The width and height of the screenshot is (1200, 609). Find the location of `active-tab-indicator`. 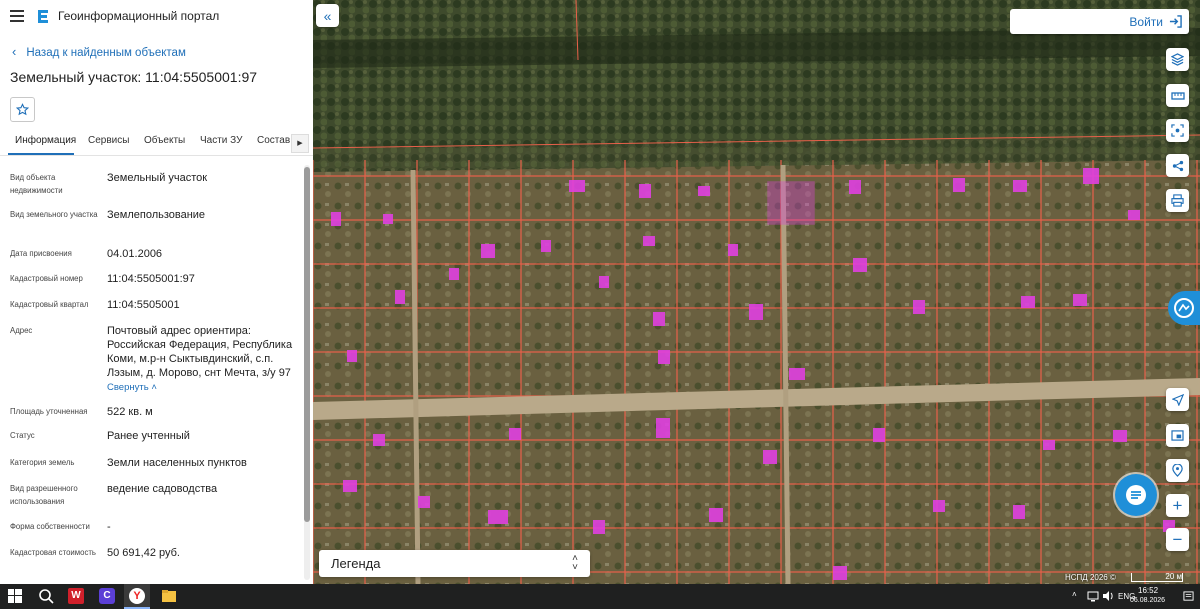

active-tab-indicator is located at coordinates (41, 154).